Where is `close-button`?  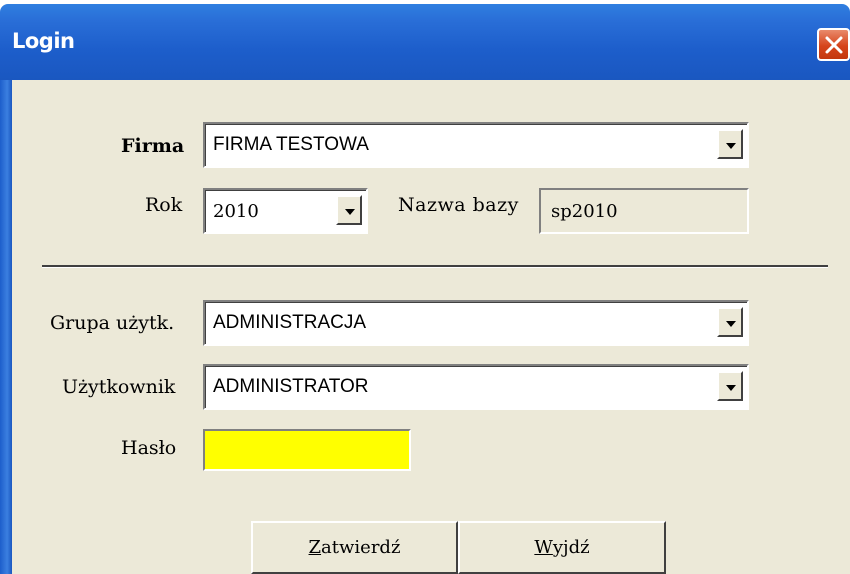 close-button is located at coordinates (833, 44).